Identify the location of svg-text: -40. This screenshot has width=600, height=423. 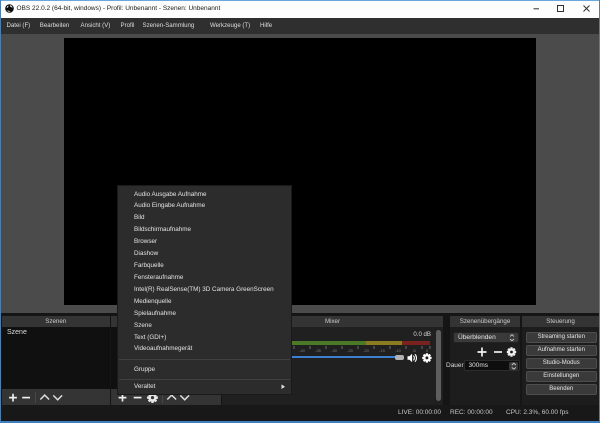
(302, 350).